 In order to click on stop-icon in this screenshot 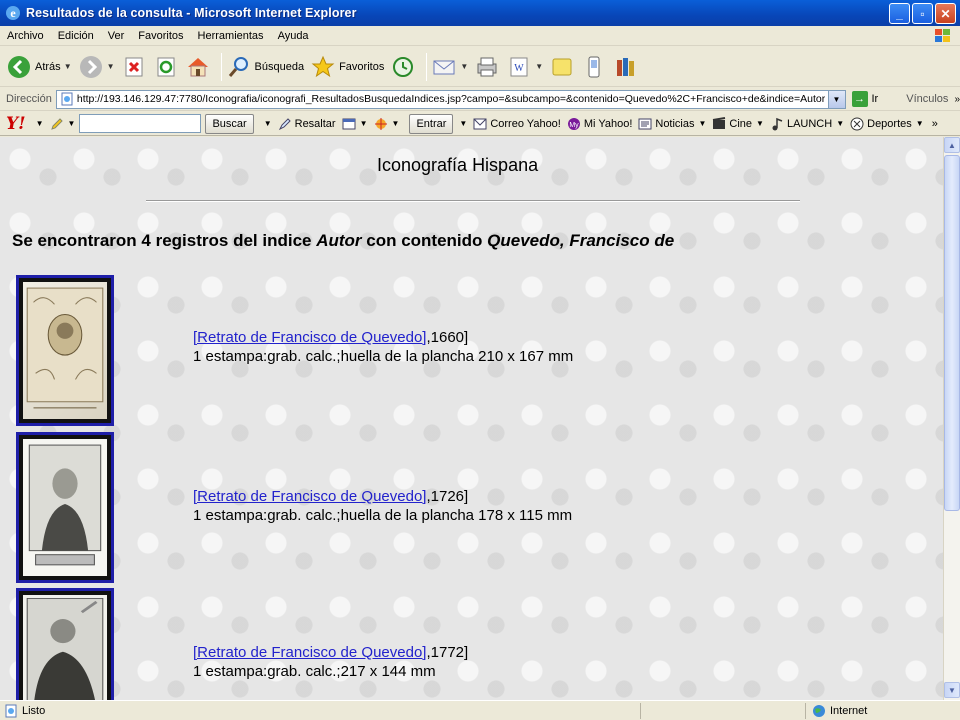, I will do `click(134, 66)`.